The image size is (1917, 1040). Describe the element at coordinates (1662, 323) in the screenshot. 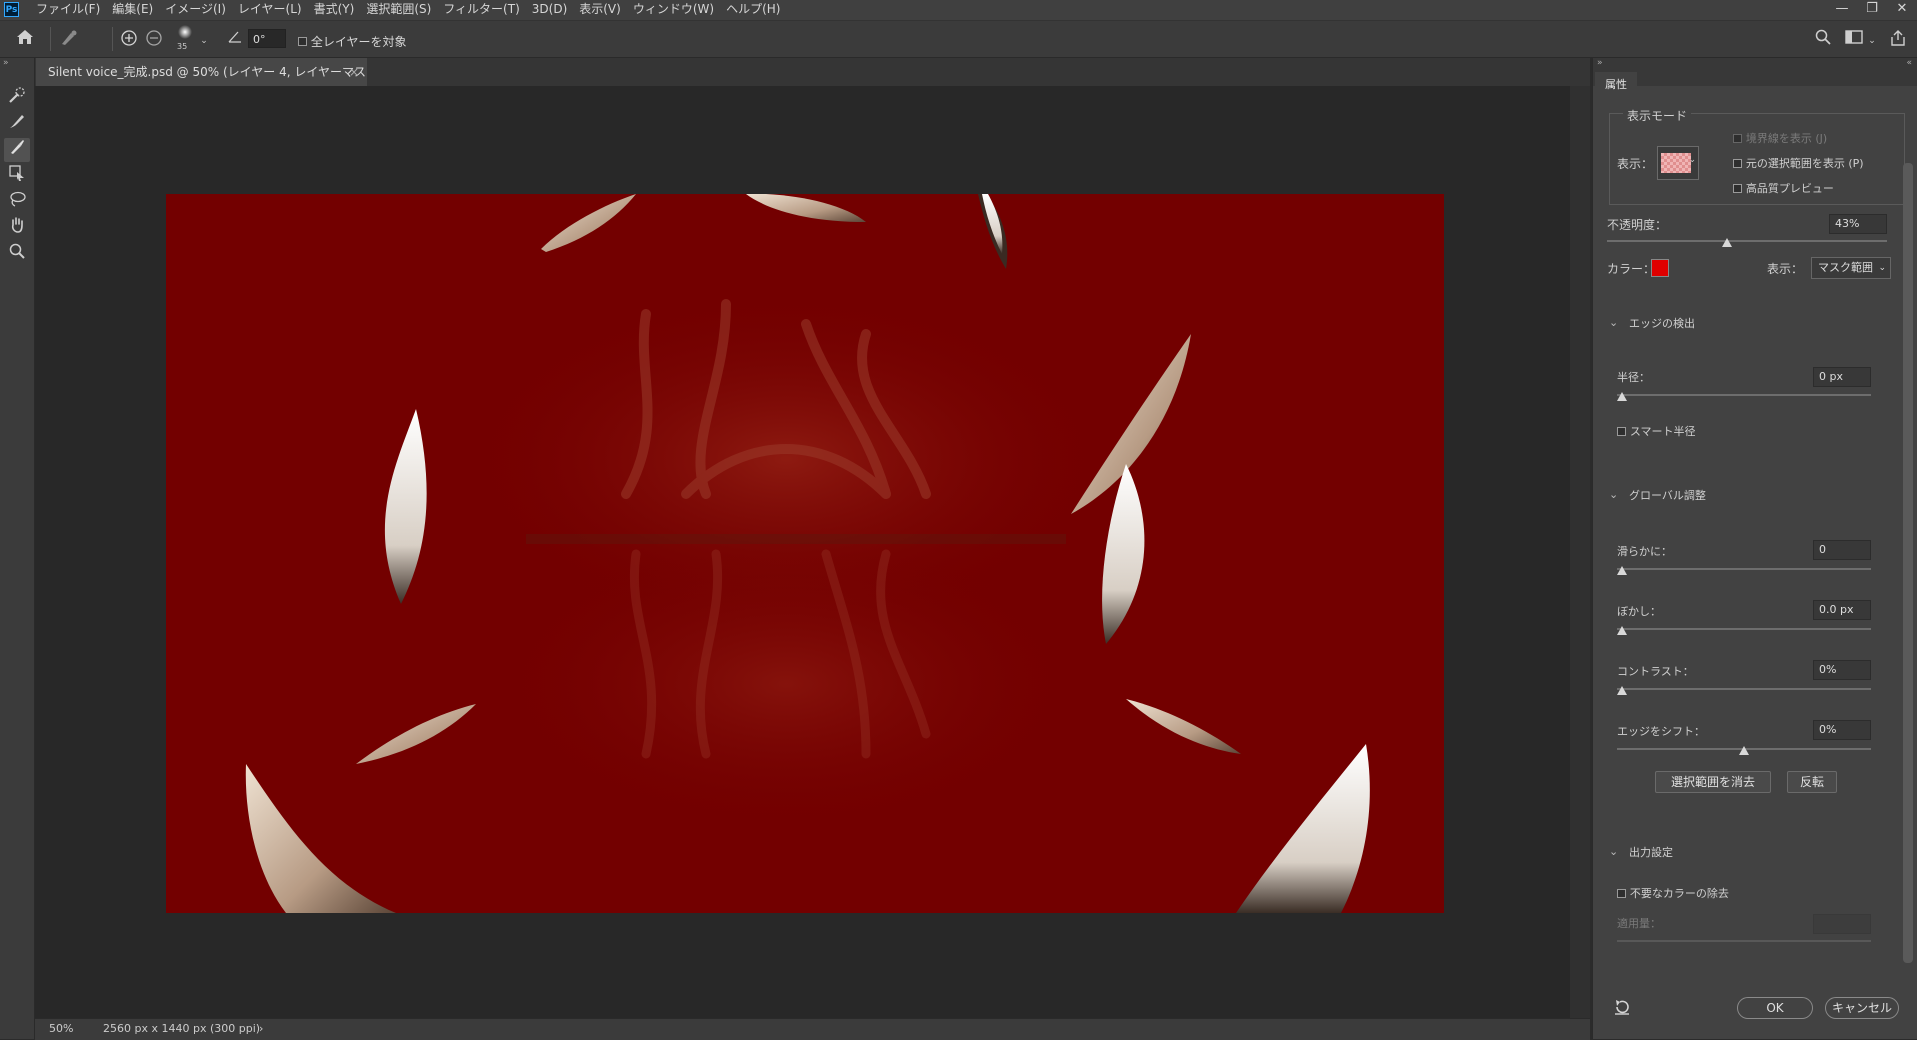

I see `edge-detection-title: エッジの検出` at that location.